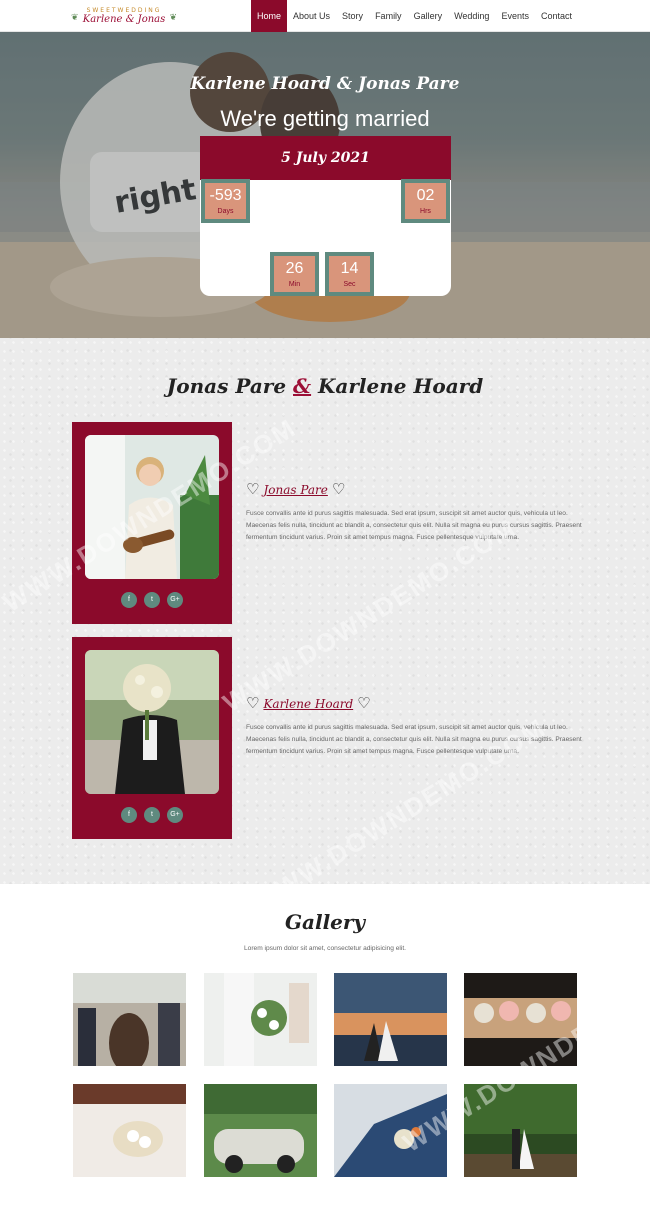  Describe the element at coordinates (75, 18) in the screenshot. I see `leaf-left-icon: ❦` at that location.